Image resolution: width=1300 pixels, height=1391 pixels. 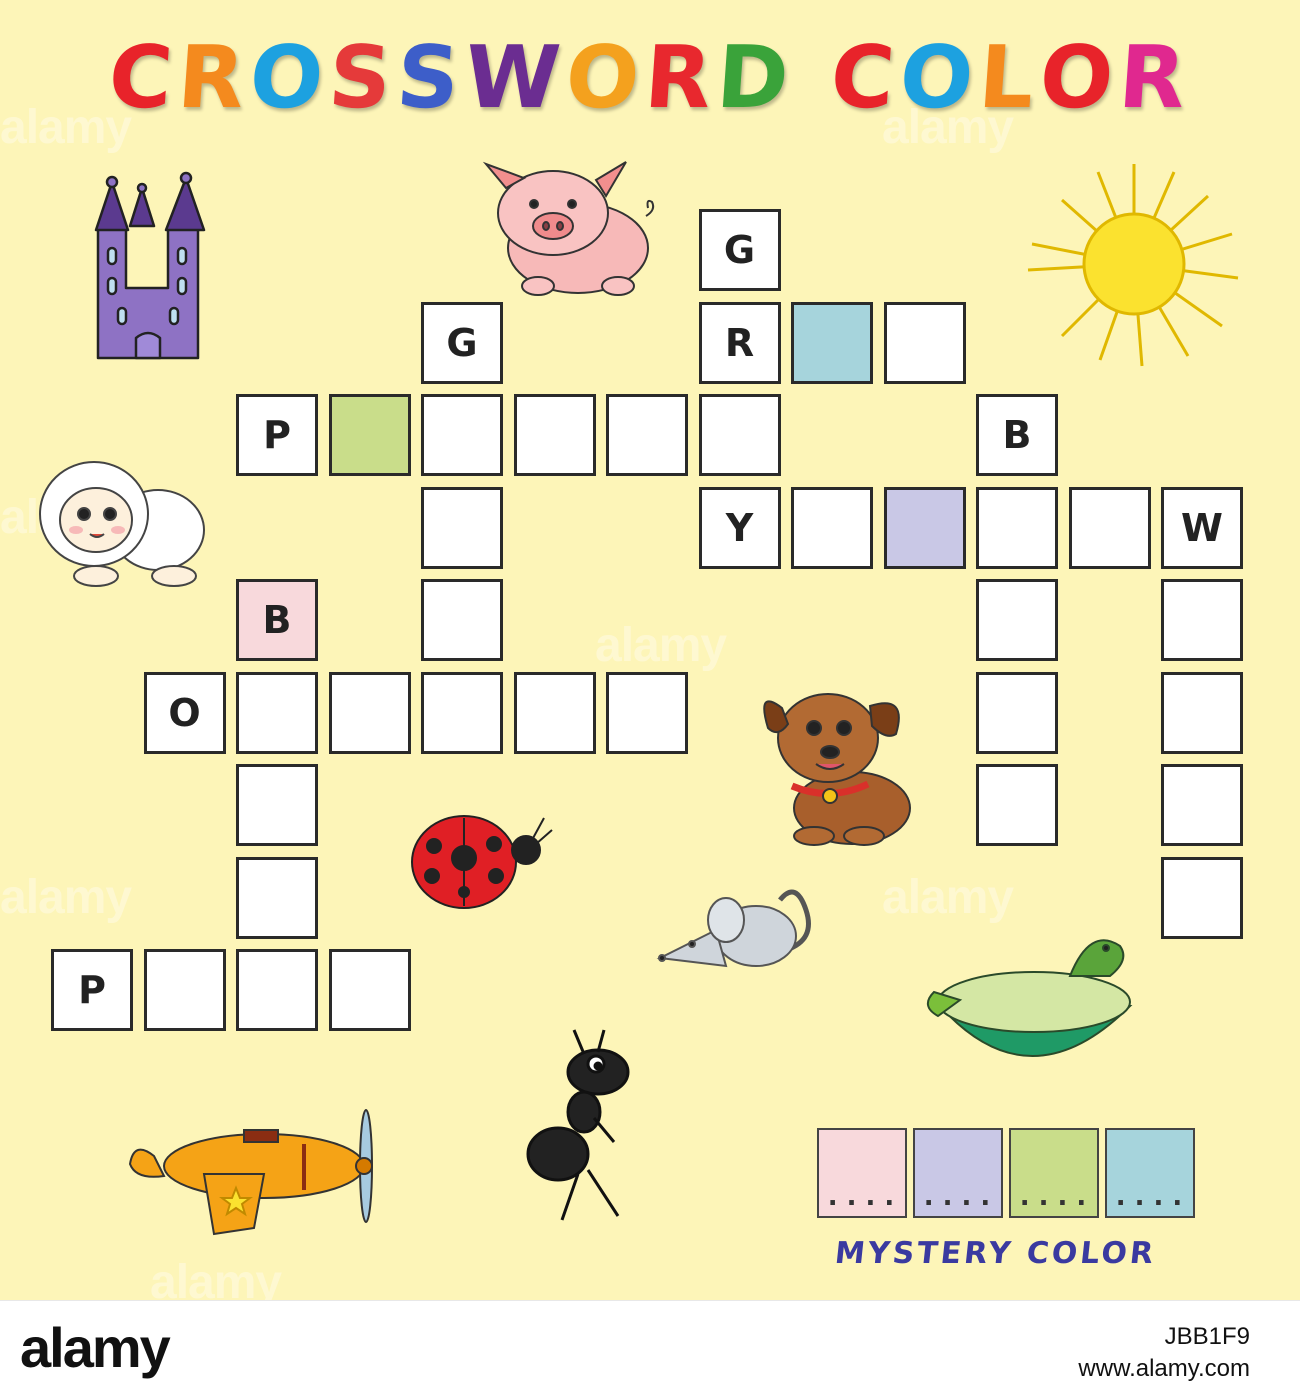 I want to click on dog-icon, so click(x=837, y=769).